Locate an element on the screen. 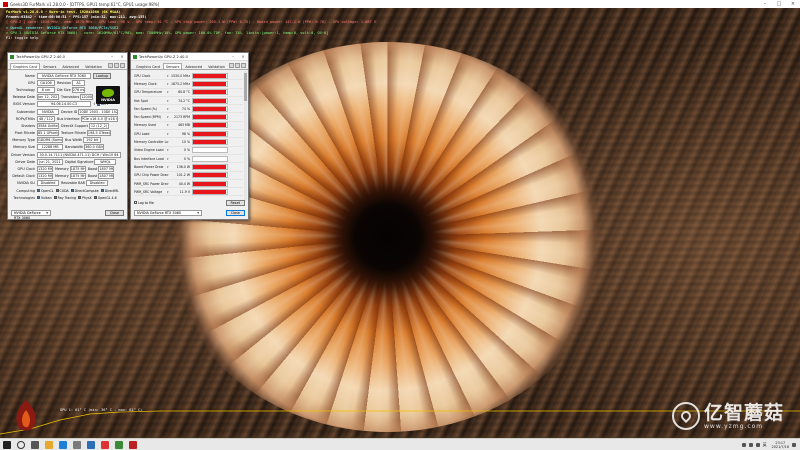 The height and width of the screenshot is (450, 800). sensor-name: Video Engine Load is located at coordinates (150, 150).